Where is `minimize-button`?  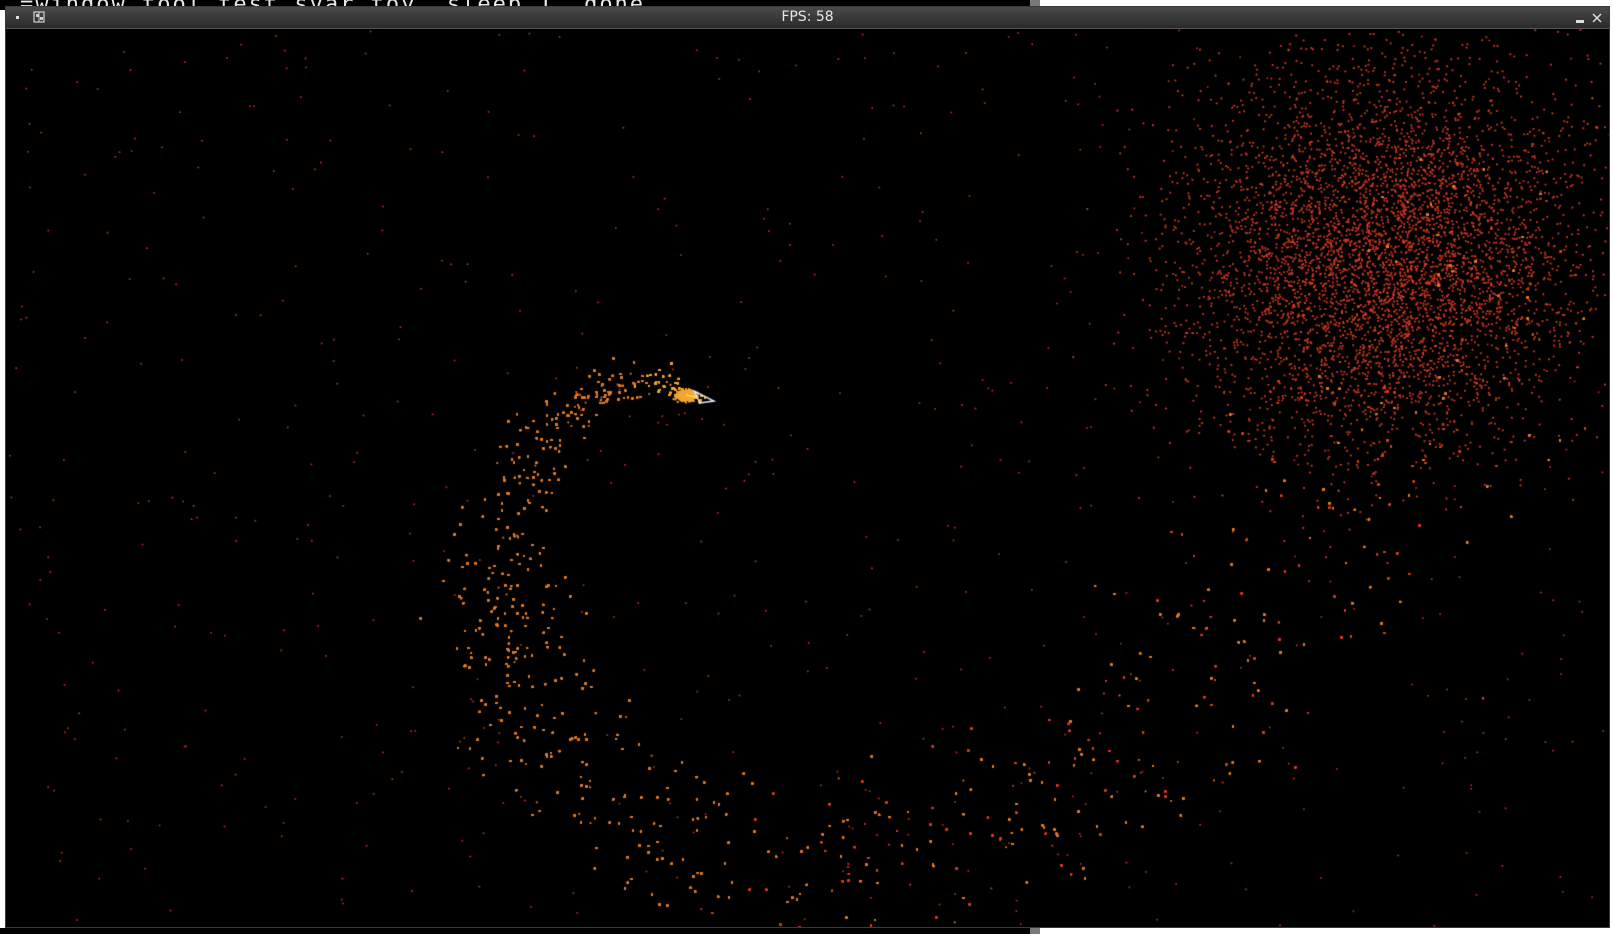
minimize-button is located at coordinates (1580, 18).